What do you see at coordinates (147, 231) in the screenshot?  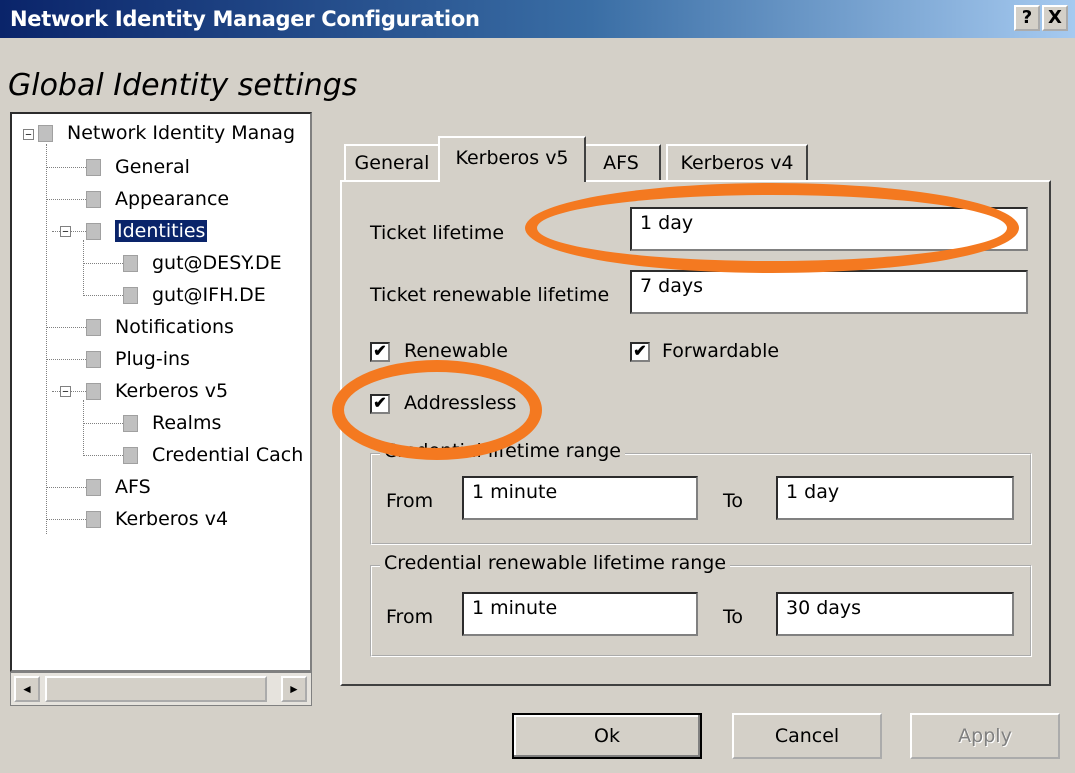 I see `tree-item-identities: Identities` at bounding box center [147, 231].